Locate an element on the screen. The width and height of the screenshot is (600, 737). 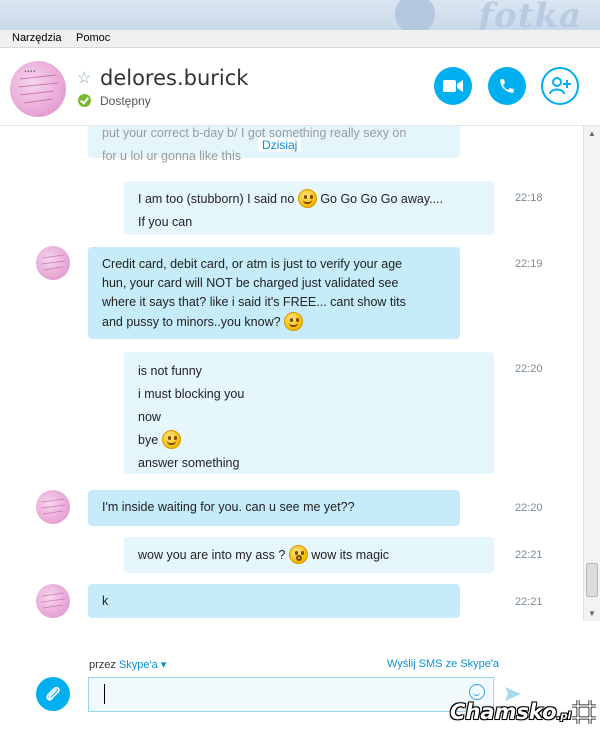
message-text: bye is located at coordinates (148, 440).